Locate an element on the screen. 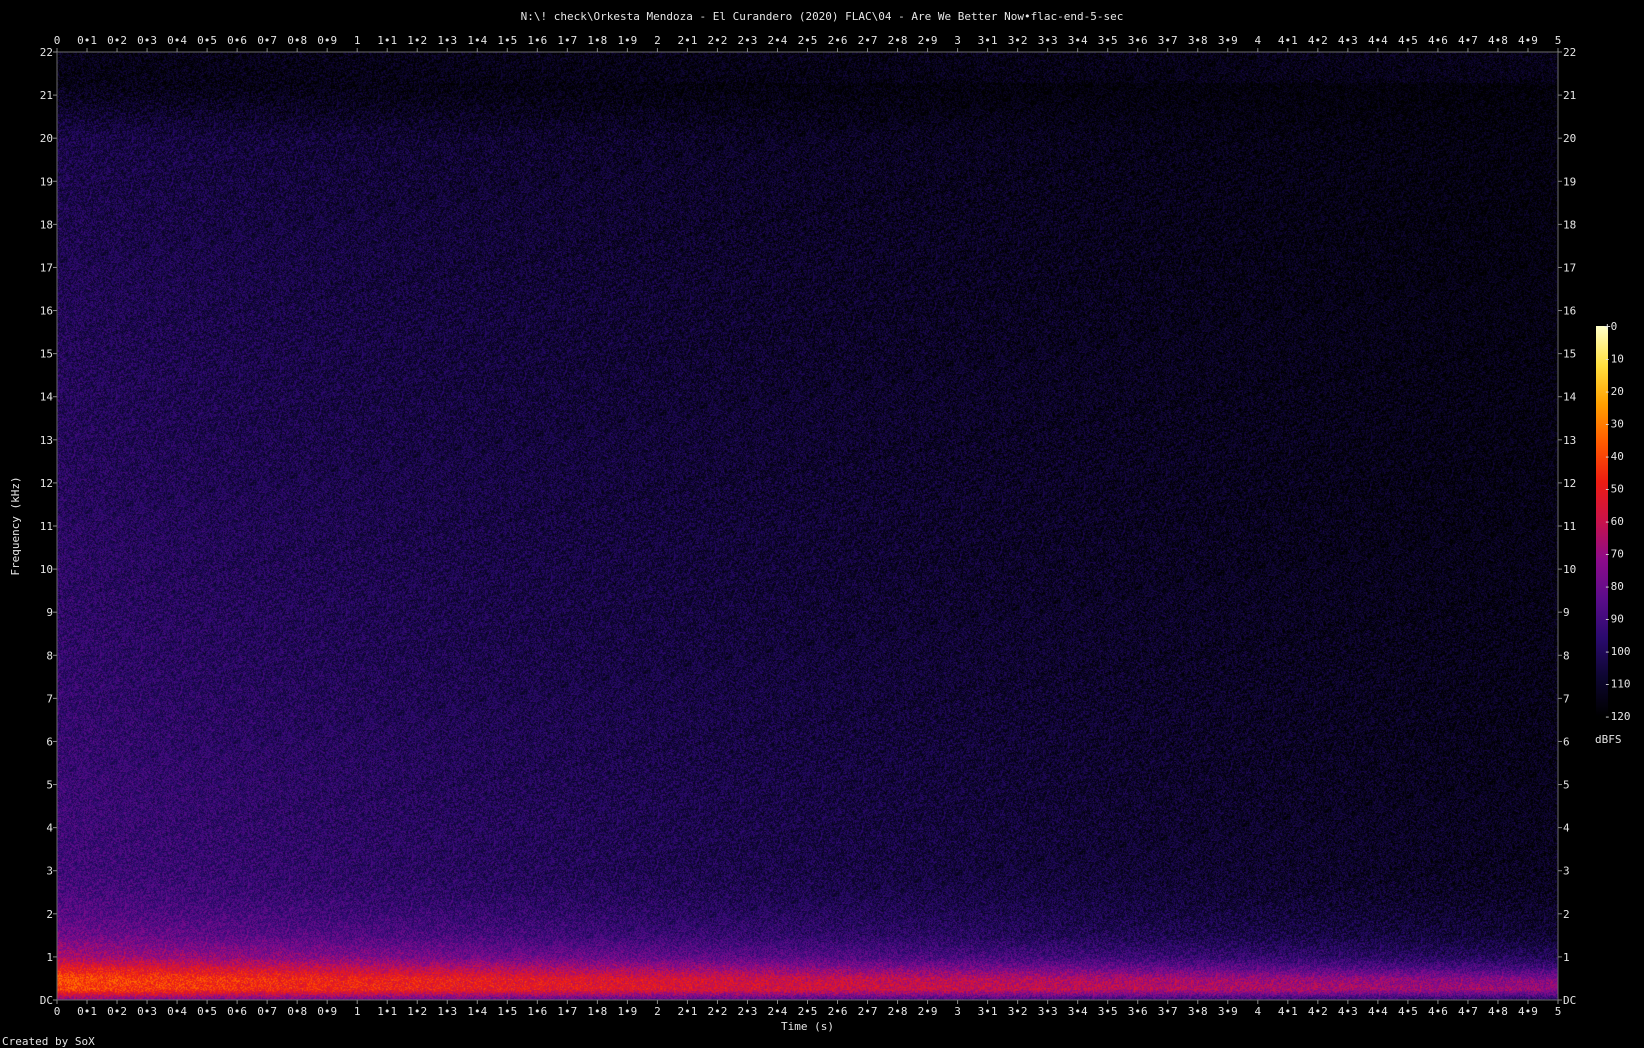  x-tick-label-top: 3•5 is located at coordinates (1108, 40).